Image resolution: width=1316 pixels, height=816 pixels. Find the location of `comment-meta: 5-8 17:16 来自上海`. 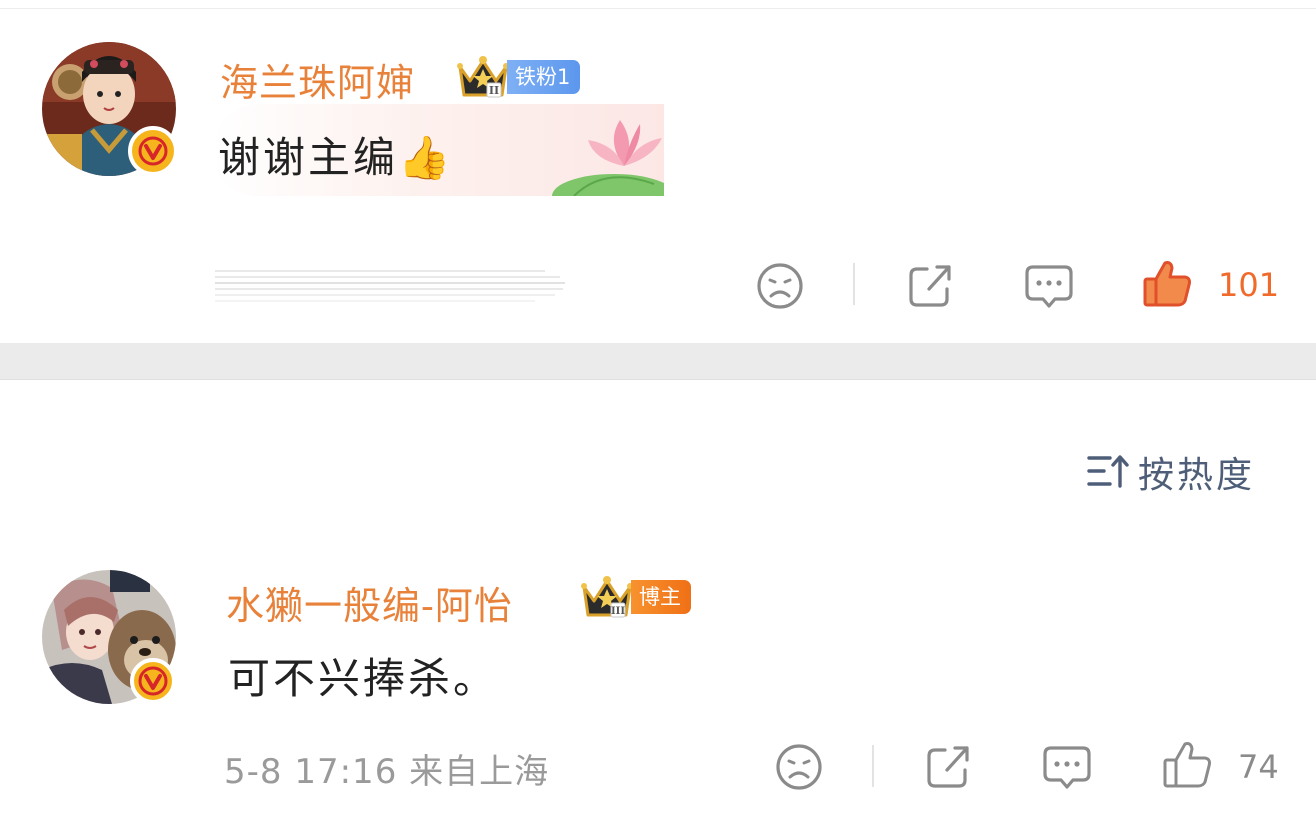

comment-meta: 5-8 17:16 来自上海 is located at coordinates (387, 772).